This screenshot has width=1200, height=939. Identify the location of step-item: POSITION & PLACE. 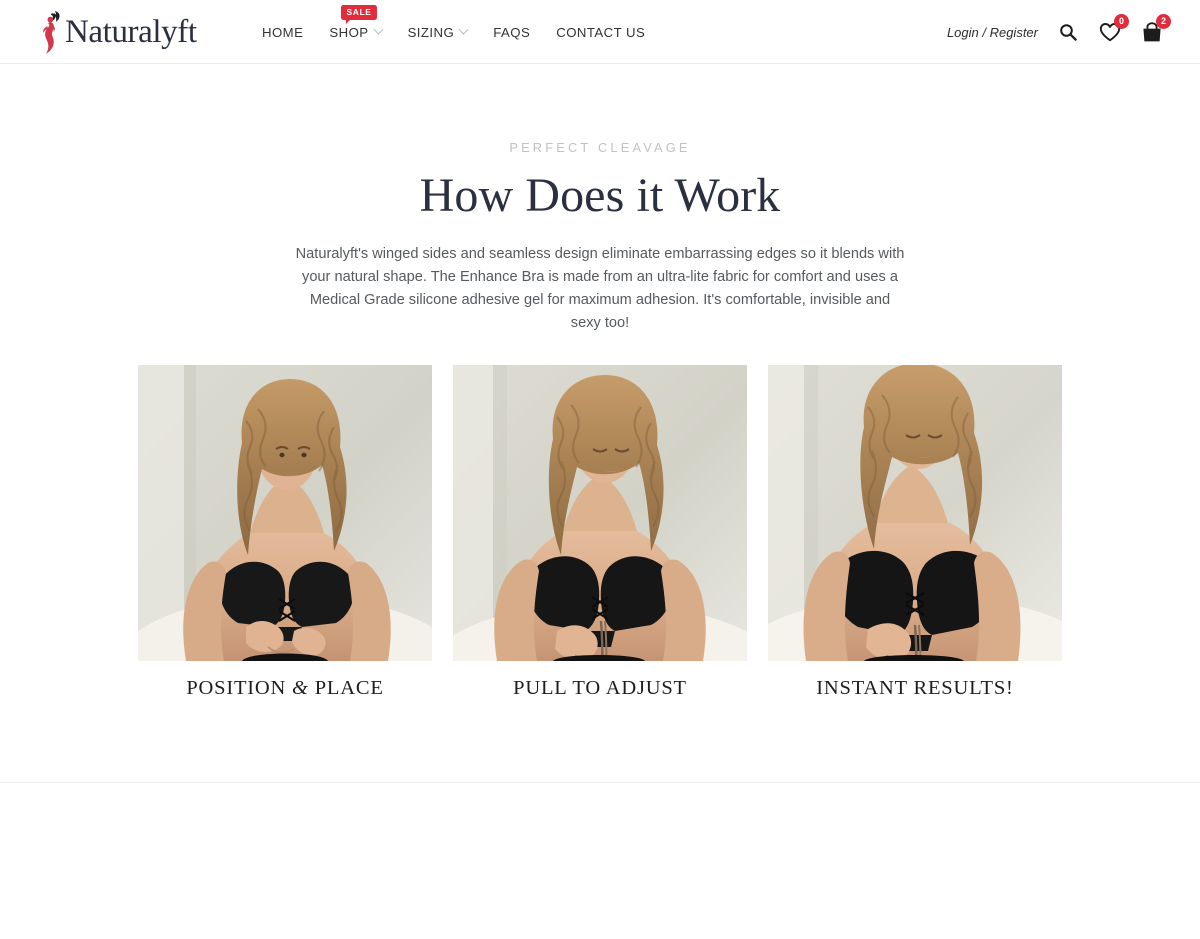
(285, 532).